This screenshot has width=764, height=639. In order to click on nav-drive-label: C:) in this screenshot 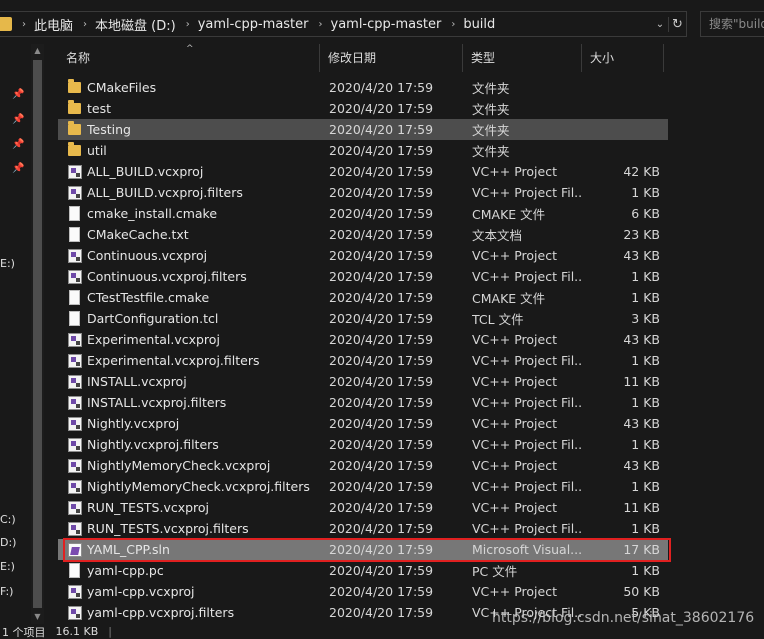, I will do `click(8, 519)`.